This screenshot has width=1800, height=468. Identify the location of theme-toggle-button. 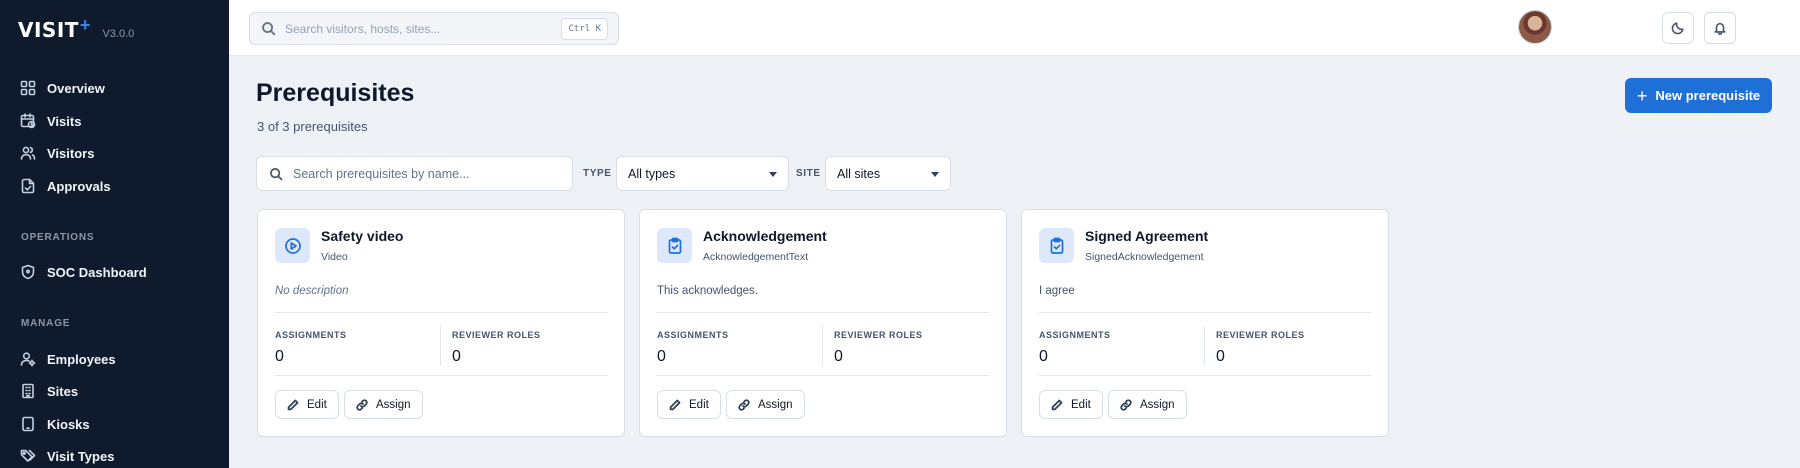
(1678, 28).